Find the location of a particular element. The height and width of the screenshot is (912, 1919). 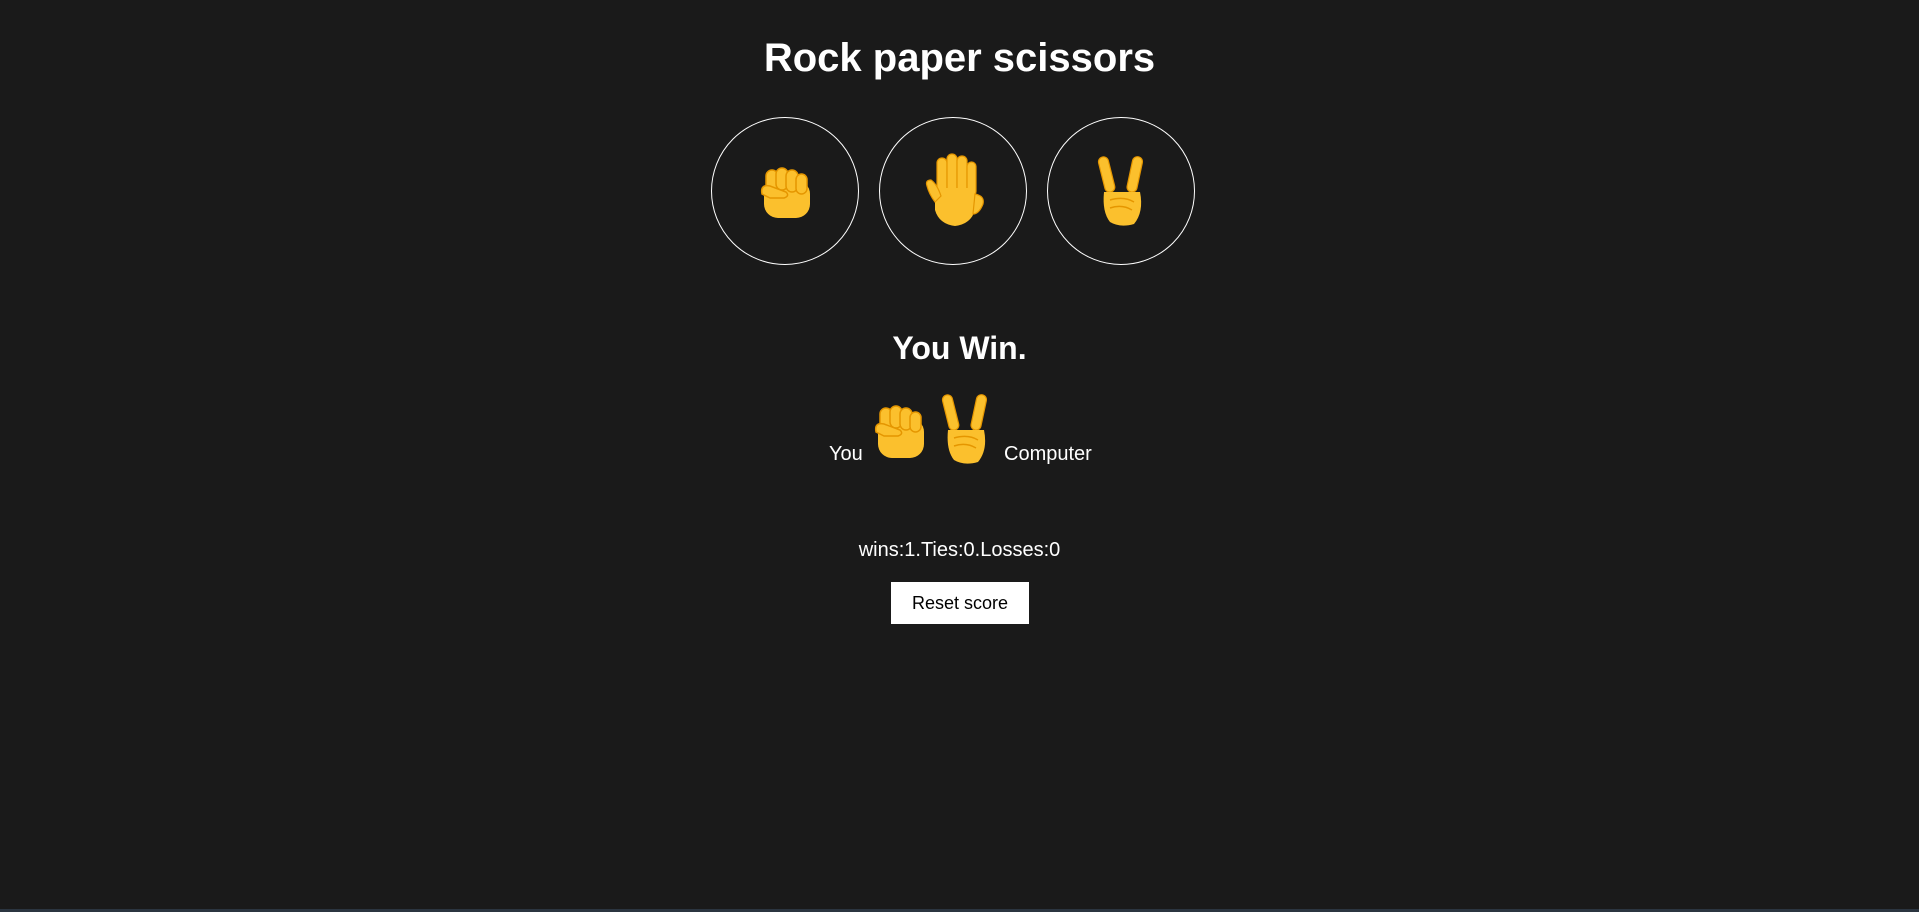

moves-display: You Computer is located at coordinates (959, 432).